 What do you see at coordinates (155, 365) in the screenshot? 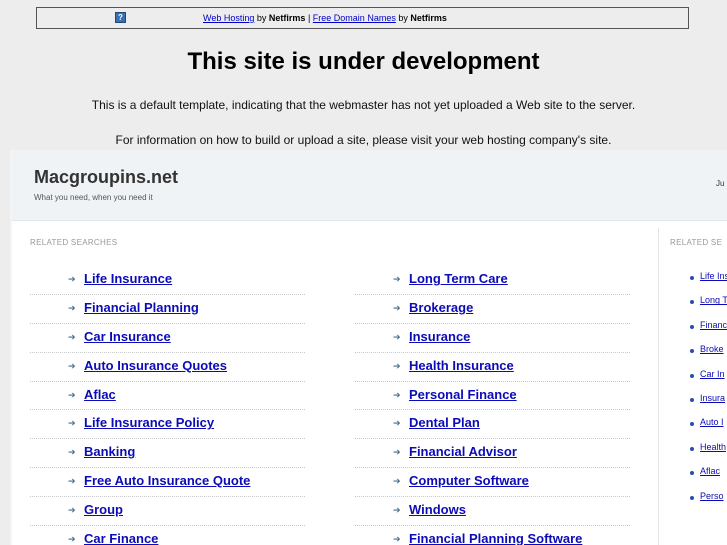
I see `search-link: Auto Insurance Quotes` at bounding box center [155, 365].